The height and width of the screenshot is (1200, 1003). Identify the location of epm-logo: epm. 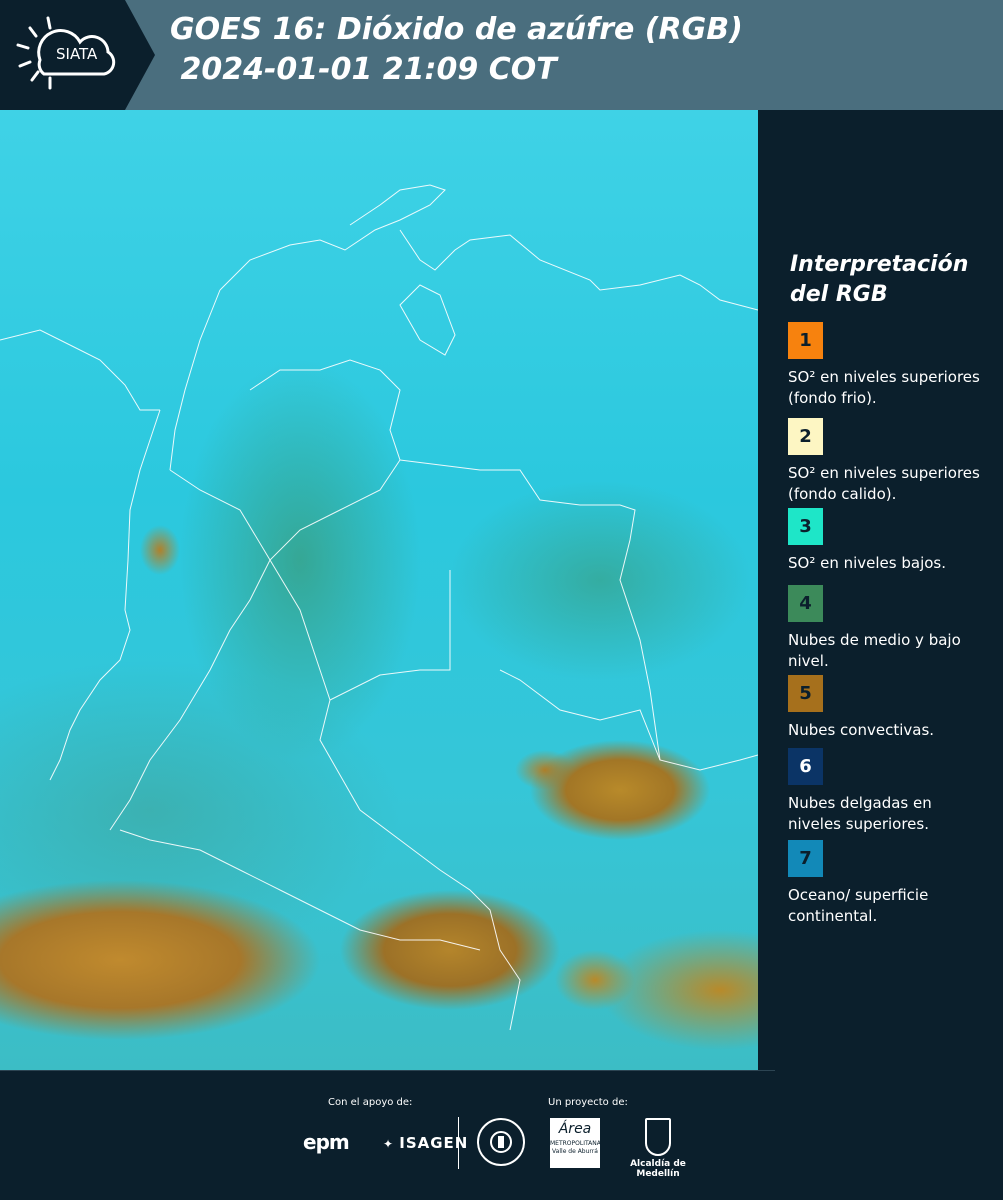
(326, 1142).